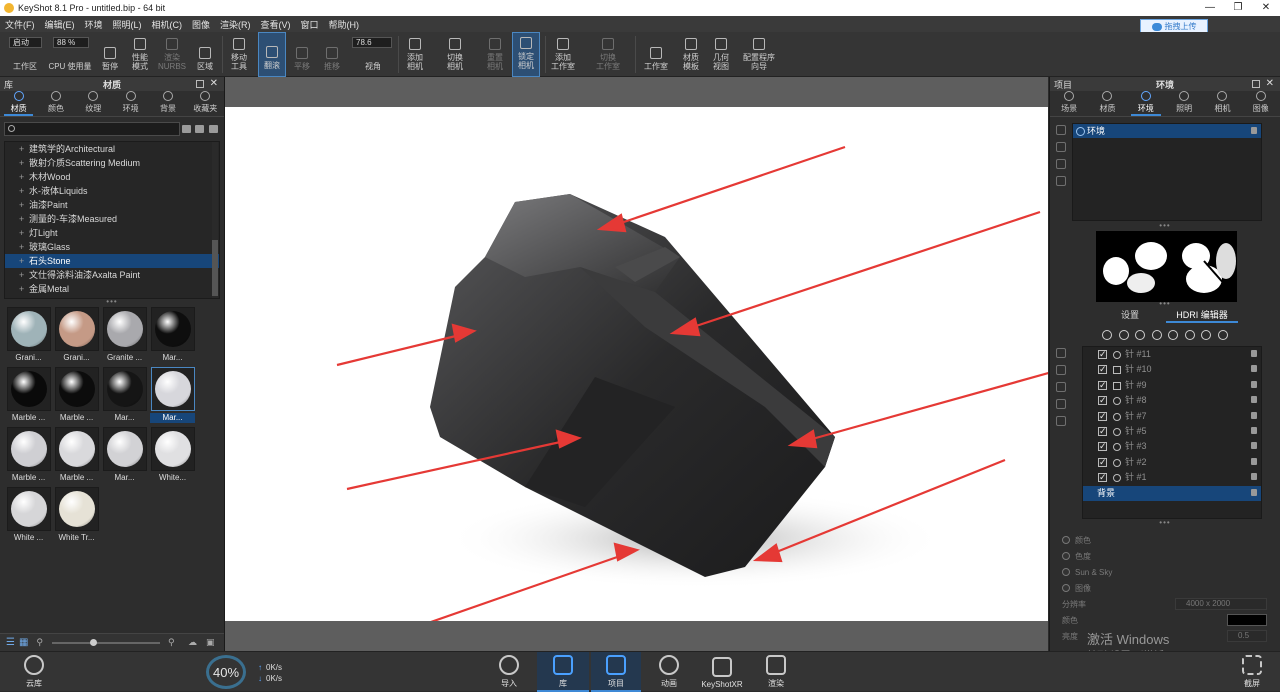 The height and width of the screenshot is (692, 1280). I want to click on tab-backplates: 背景, so click(167, 103).